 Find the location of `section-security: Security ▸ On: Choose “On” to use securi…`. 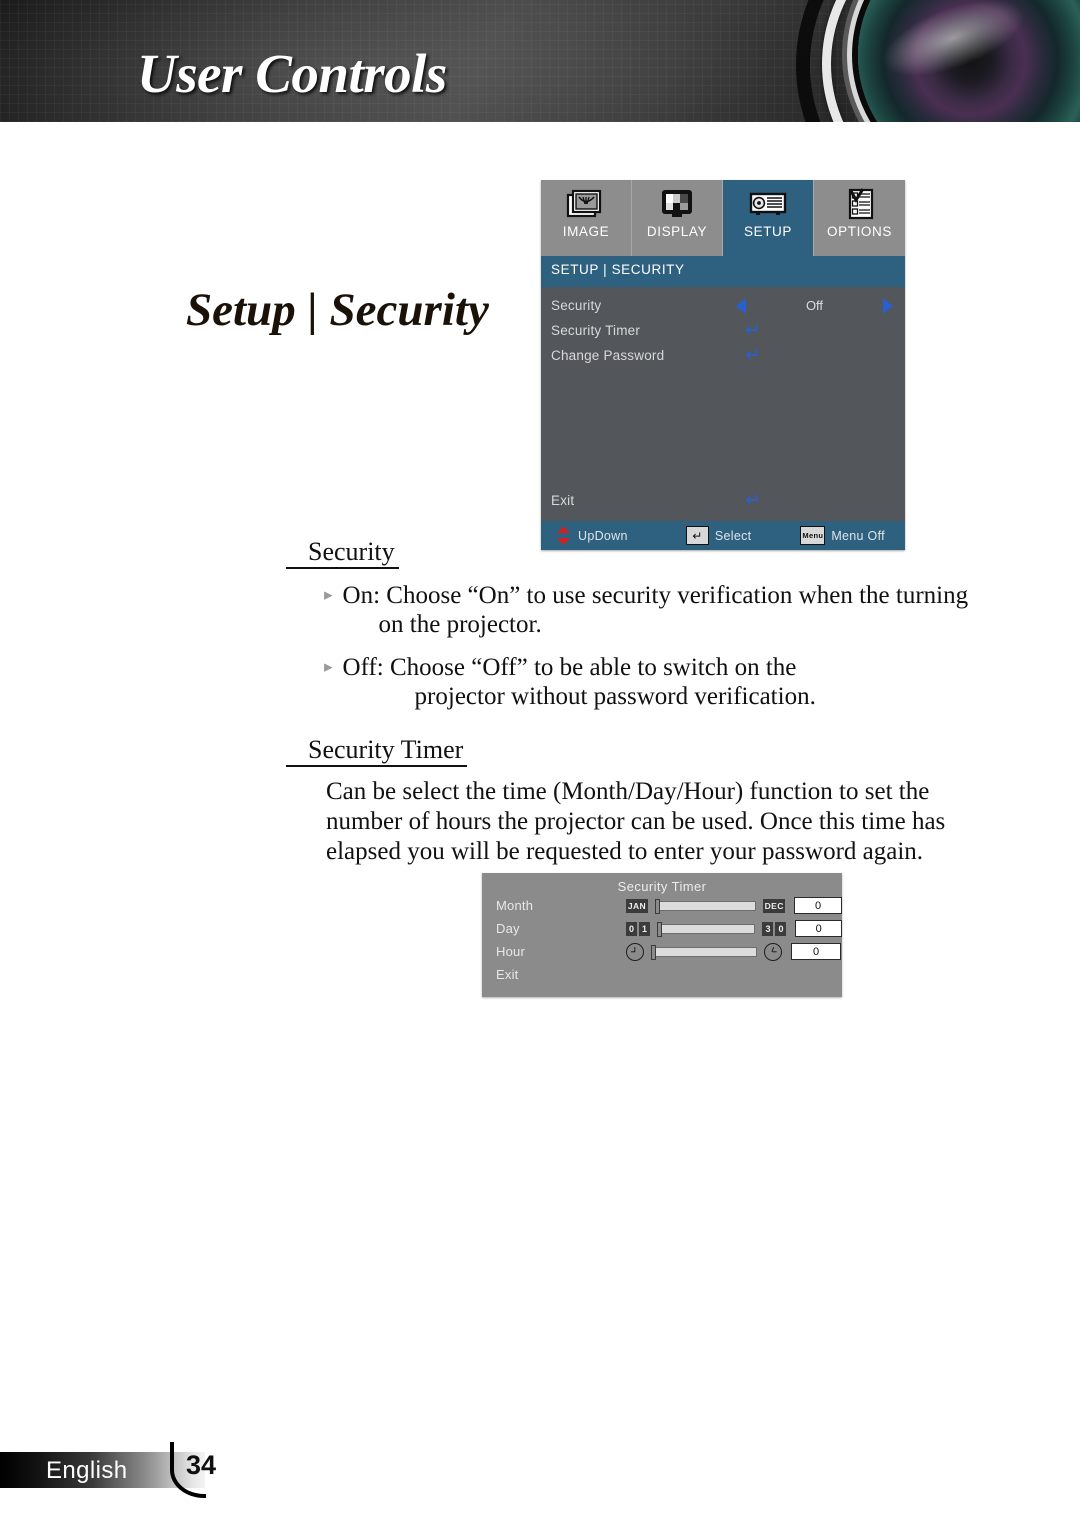

section-security: Security ▸ On: Choose “On” to use securi… is located at coordinates (651, 630).